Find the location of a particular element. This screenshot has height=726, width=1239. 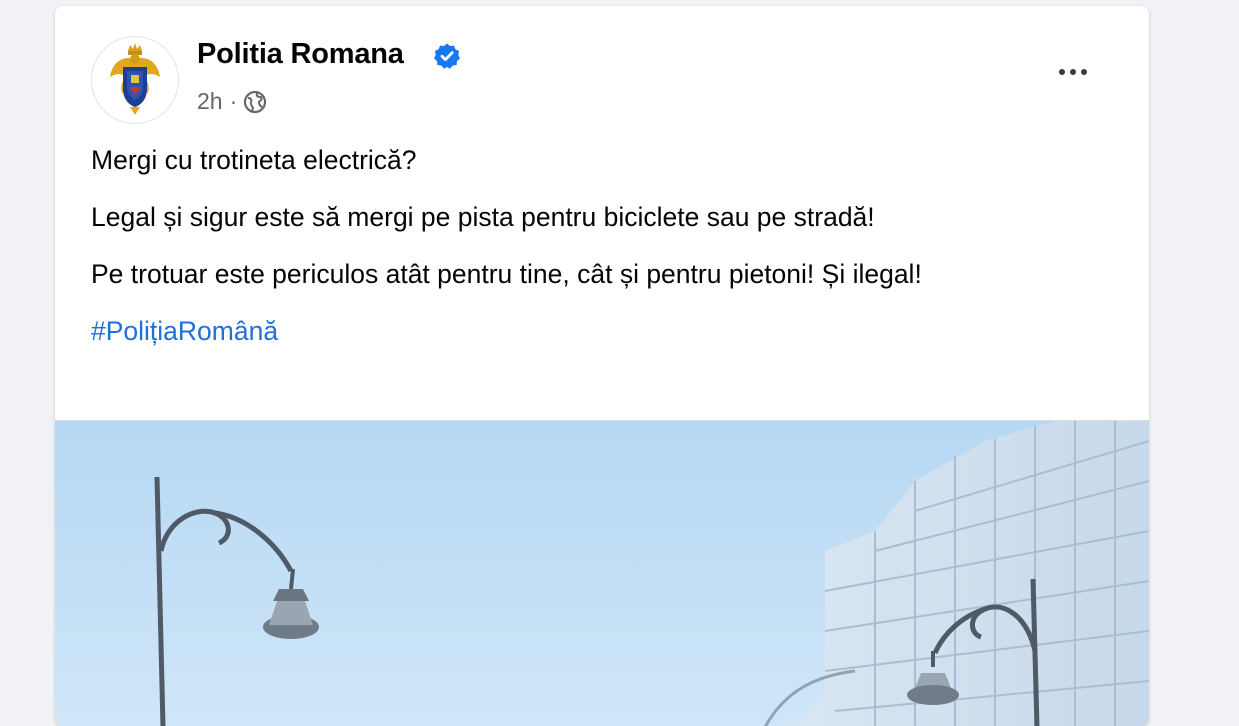

verified-badge-icon is located at coordinates (447, 56).